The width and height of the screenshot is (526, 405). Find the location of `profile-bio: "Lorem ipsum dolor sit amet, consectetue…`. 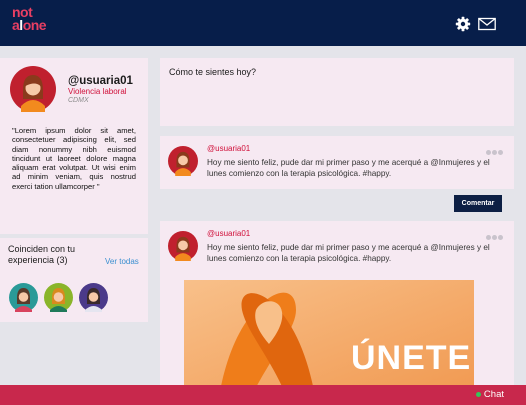

profile-bio: "Lorem ipsum dolor sit amet, consectetue… is located at coordinates (74, 158).